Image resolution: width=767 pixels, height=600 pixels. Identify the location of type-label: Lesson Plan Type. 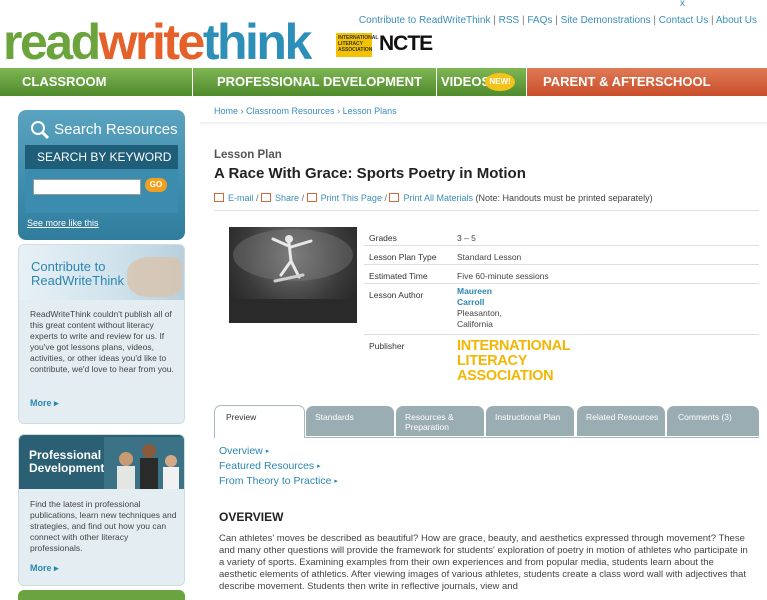
(403, 257).